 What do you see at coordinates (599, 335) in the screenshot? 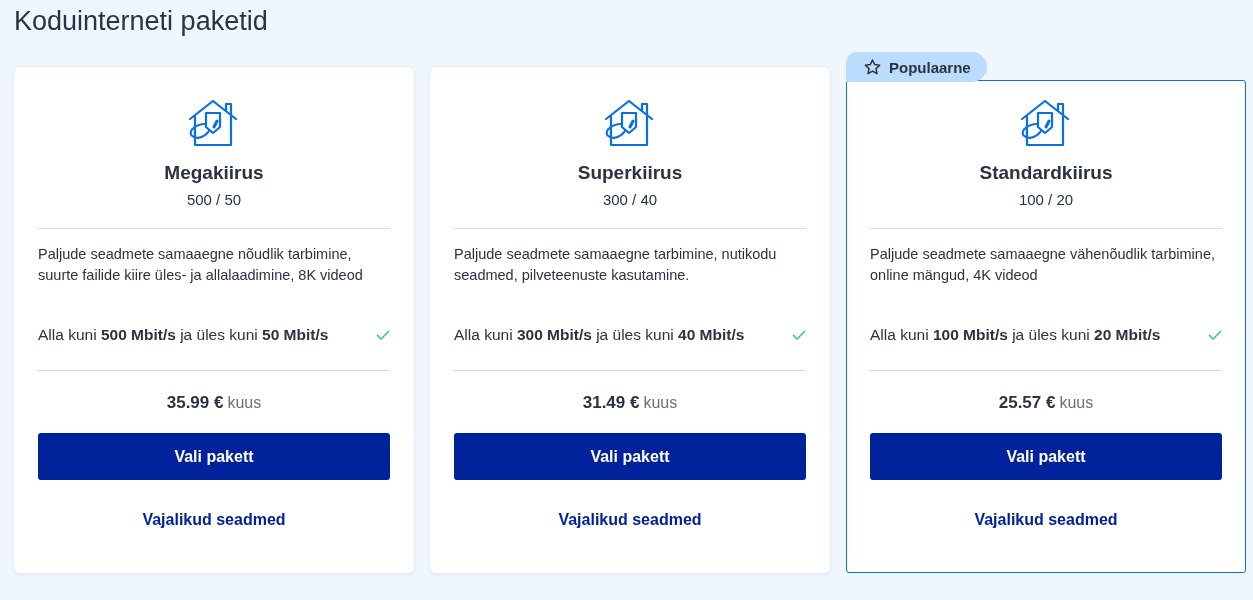
I see `speed-feature: Alla kuni 300 Mbit/s ja üles kuni 40 Mbit/s` at bounding box center [599, 335].